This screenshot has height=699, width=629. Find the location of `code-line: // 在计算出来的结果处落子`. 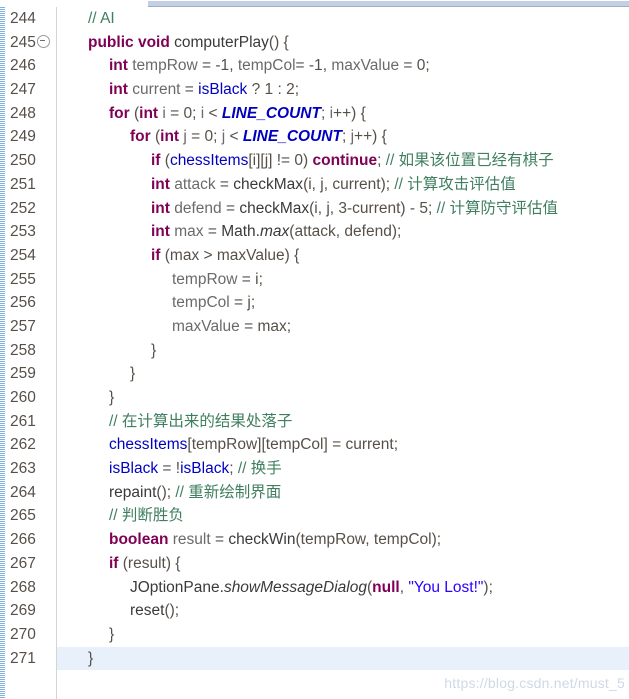

code-line: // 在计算出来的结果处落子 is located at coordinates (343, 422).